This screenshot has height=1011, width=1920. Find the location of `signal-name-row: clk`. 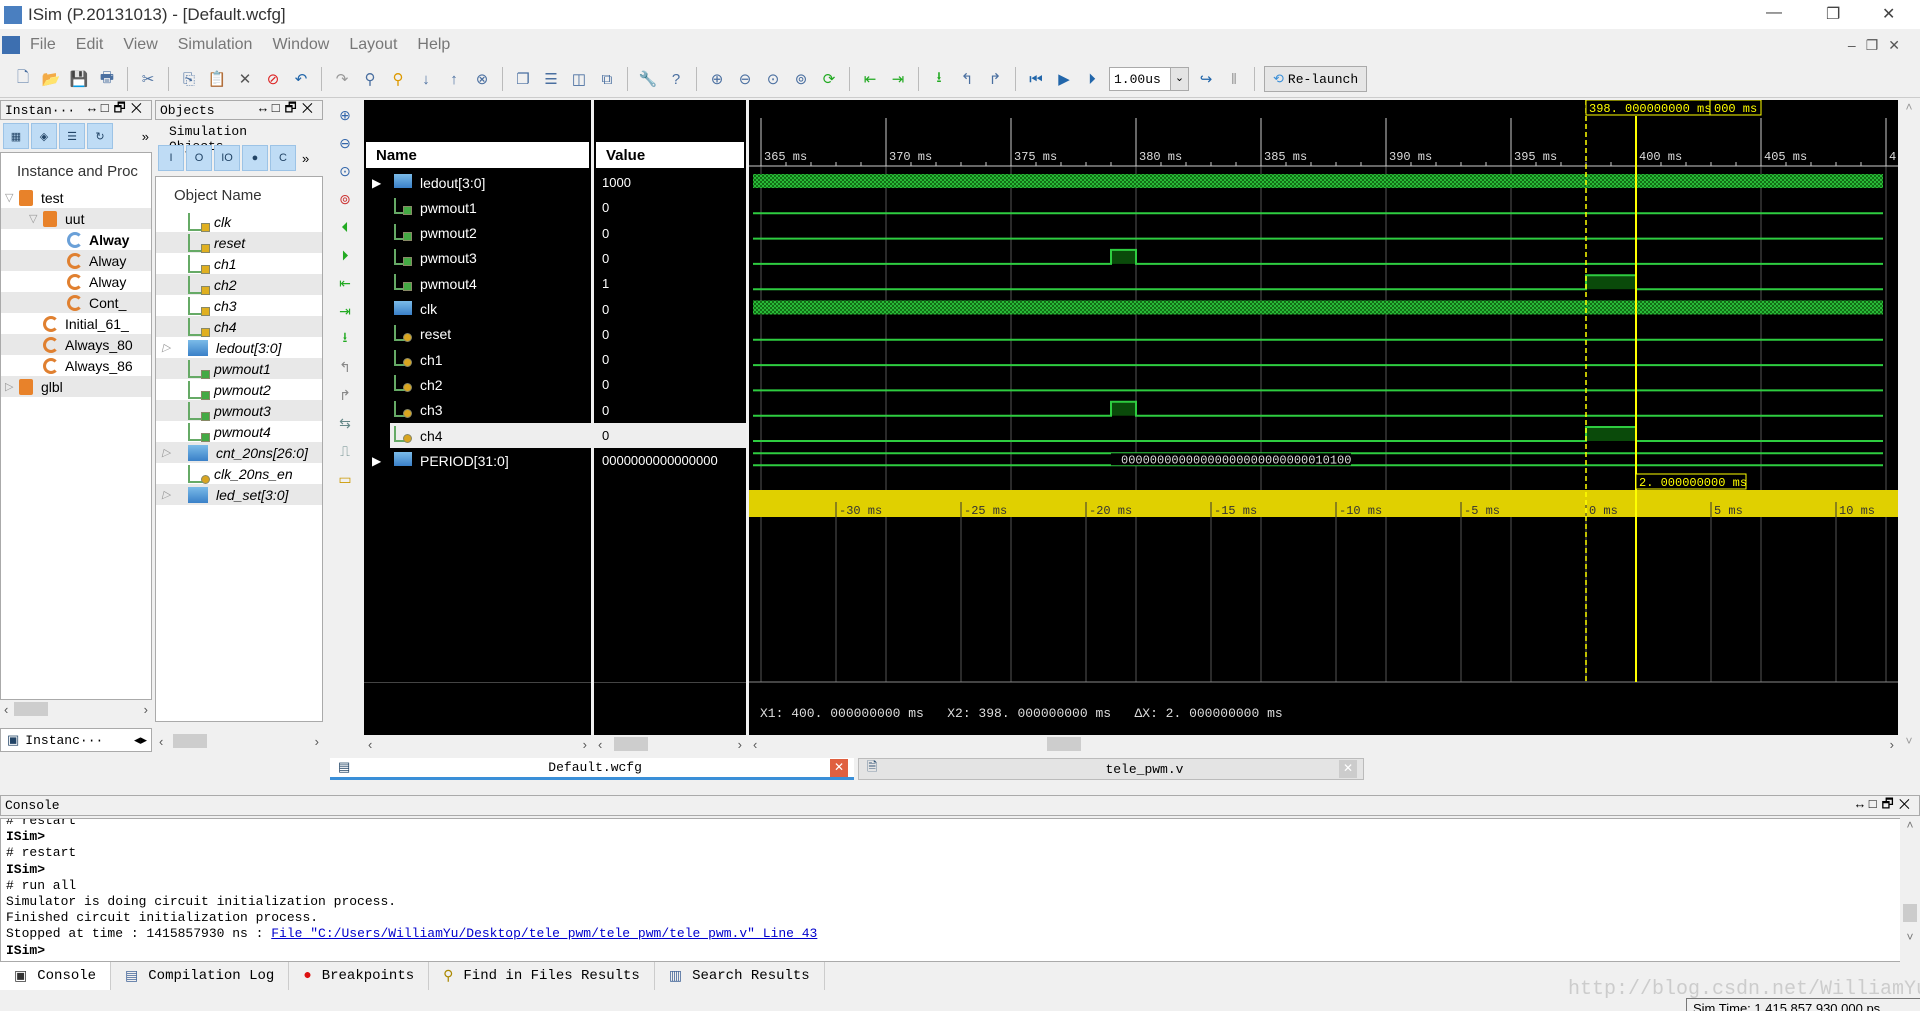

signal-name-row: clk is located at coordinates (477, 309).